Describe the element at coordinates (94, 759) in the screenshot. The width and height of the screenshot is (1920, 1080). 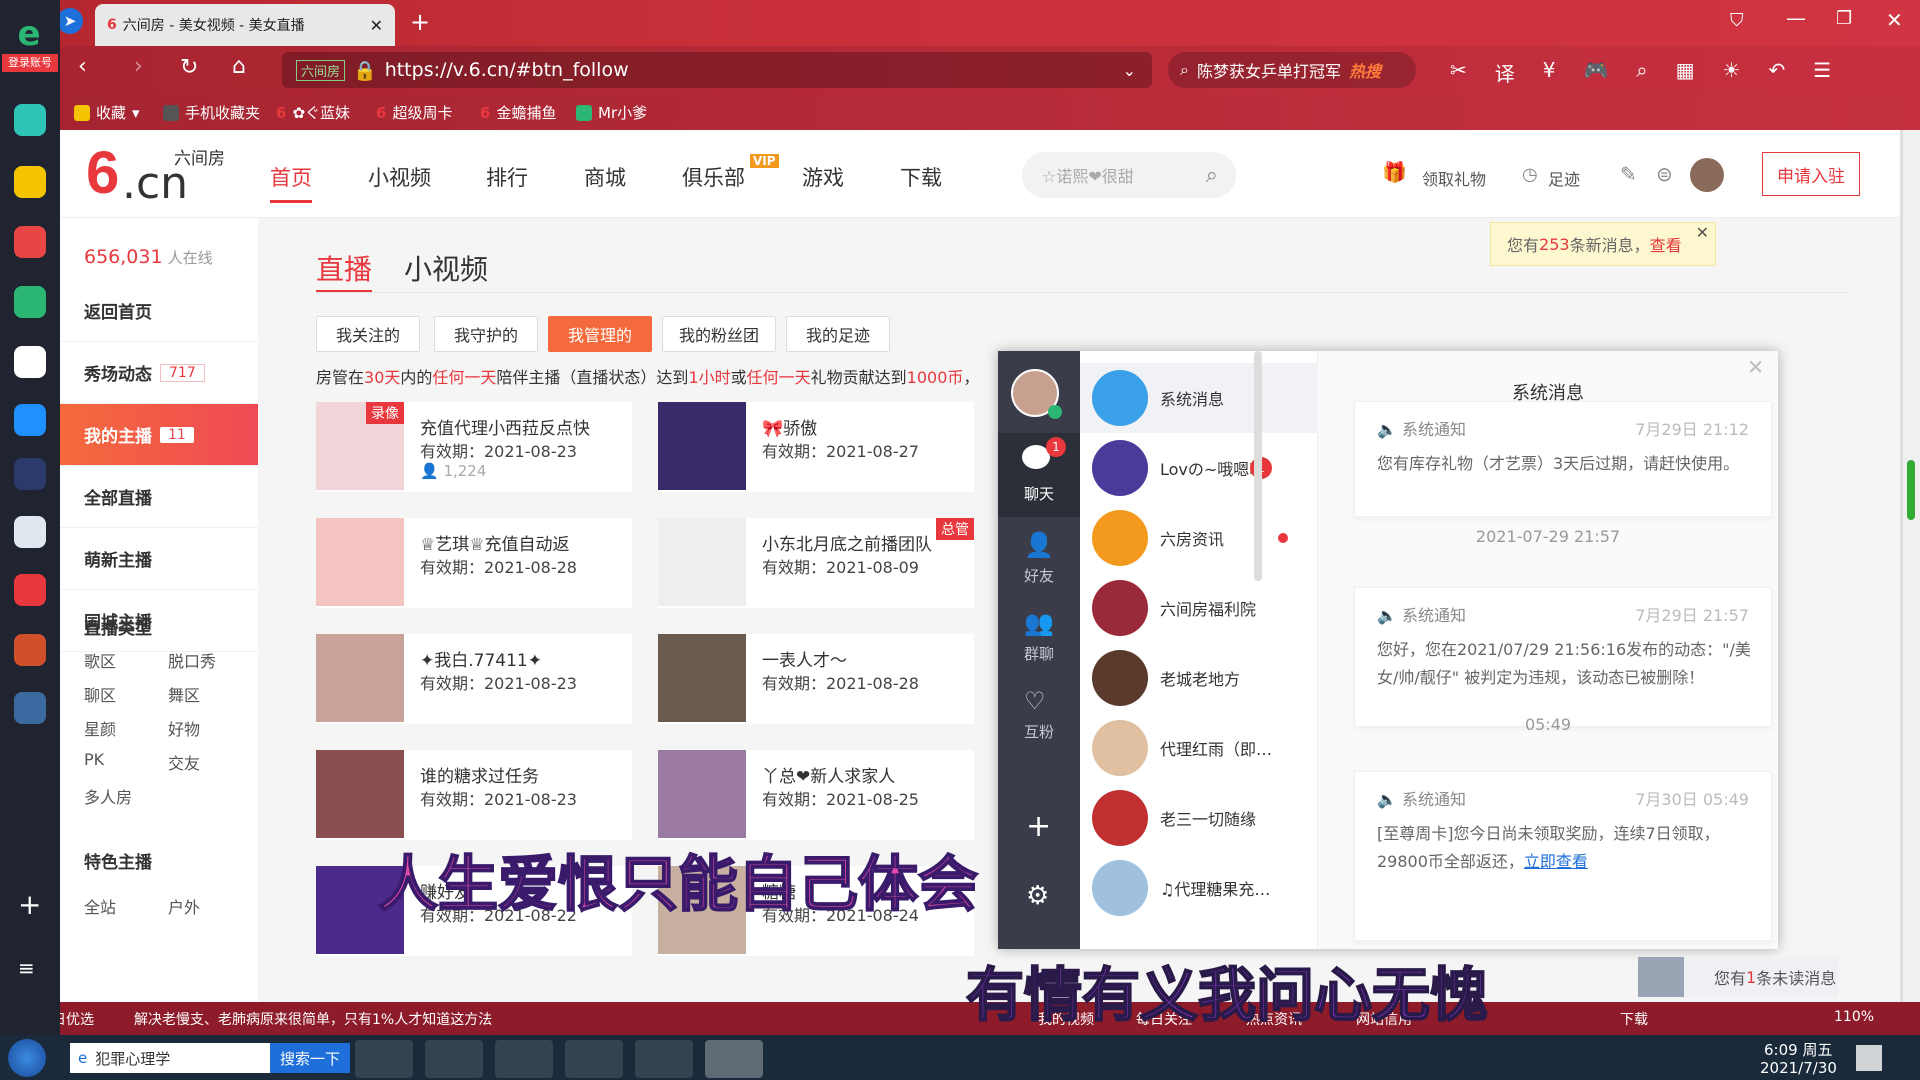
I see `type-pk: PK` at that location.